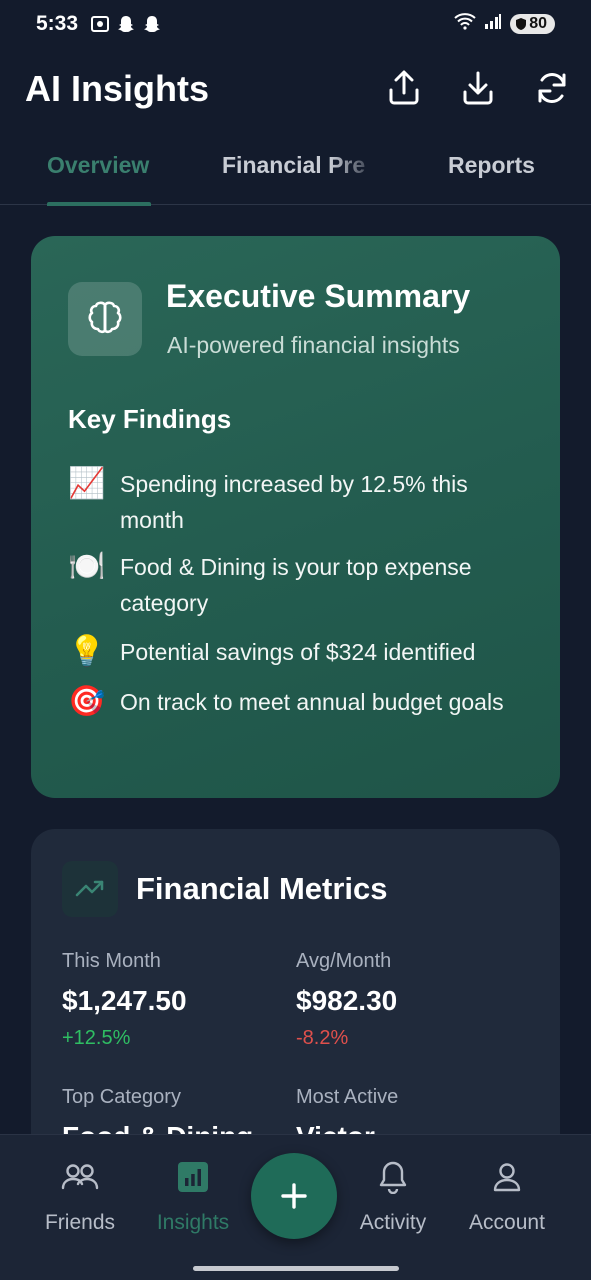 The image size is (591, 1280). What do you see at coordinates (111, 961) in the screenshot?
I see `metric-label: This Month` at bounding box center [111, 961].